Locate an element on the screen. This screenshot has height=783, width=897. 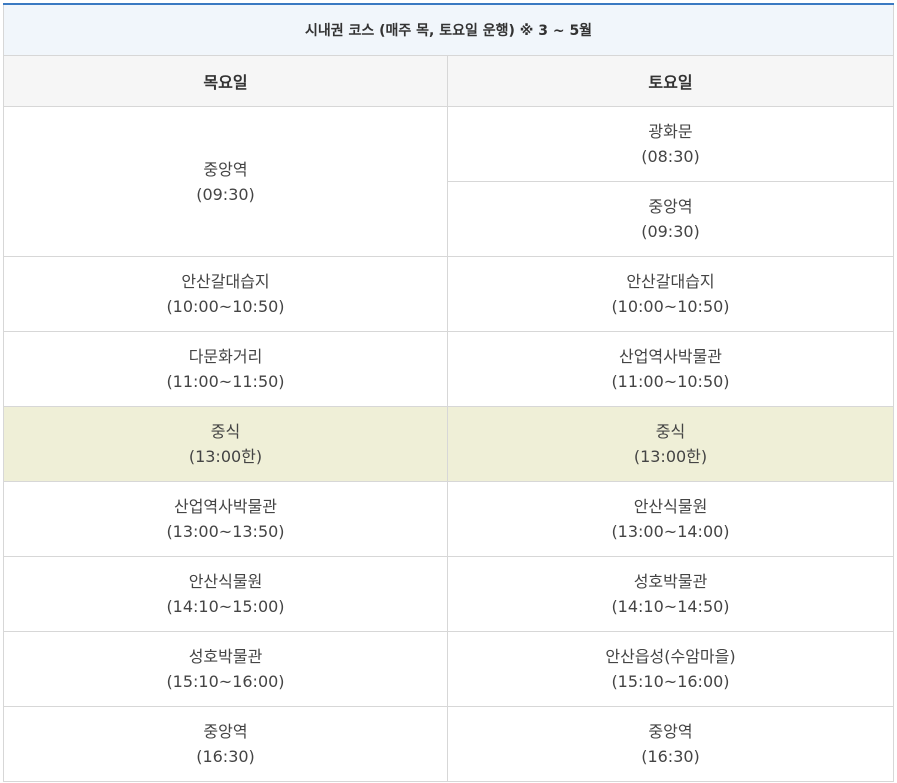
saturday-cell: 산업역사박물관 (11:00~10:50) is located at coordinates (670, 369).